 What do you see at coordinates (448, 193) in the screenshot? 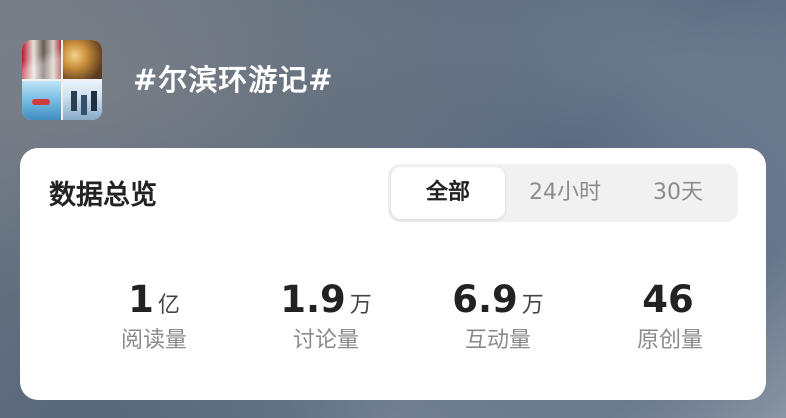
I see `tab-all: 全部` at bounding box center [448, 193].